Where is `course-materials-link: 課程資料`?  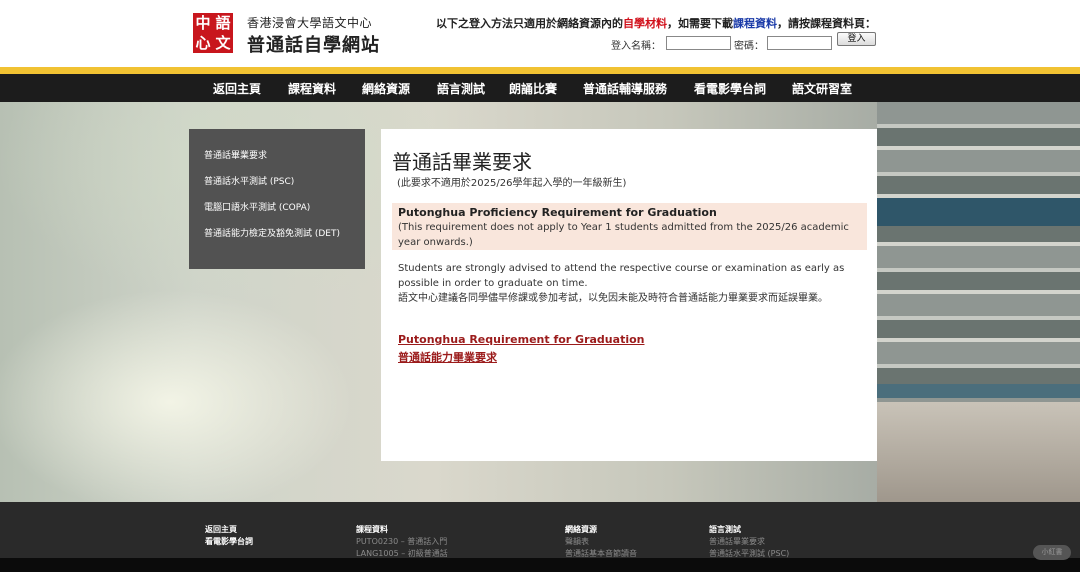 course-materials-link: 課程資料 is located at coordinates (755, 23).